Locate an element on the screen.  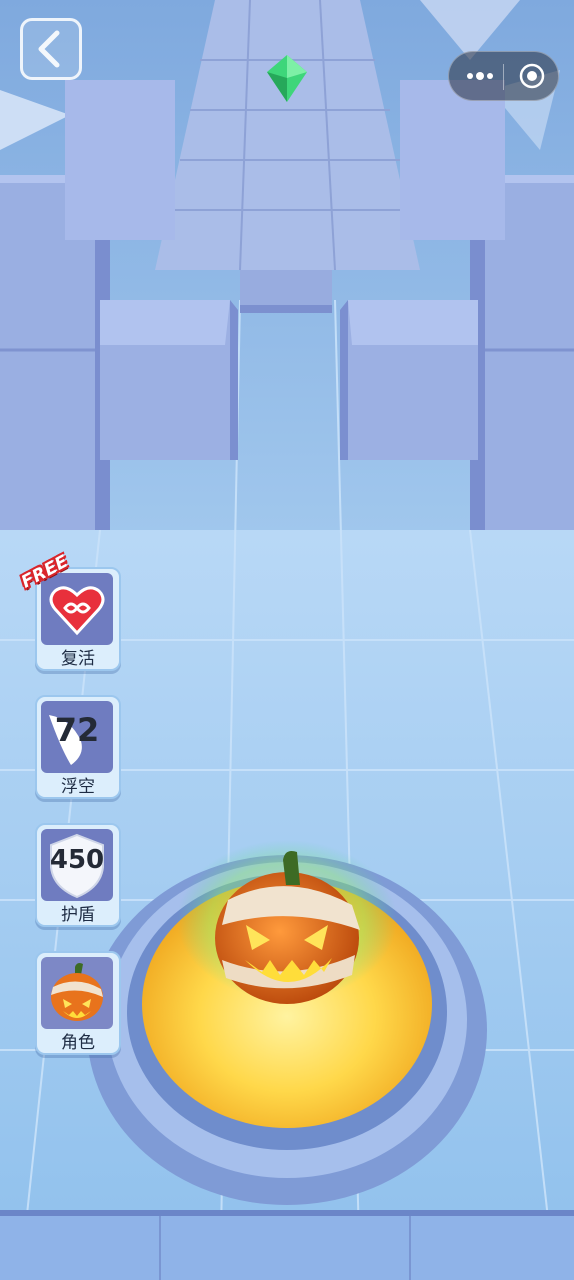
infinity-heart-icon is located at coordinates (77, 611).